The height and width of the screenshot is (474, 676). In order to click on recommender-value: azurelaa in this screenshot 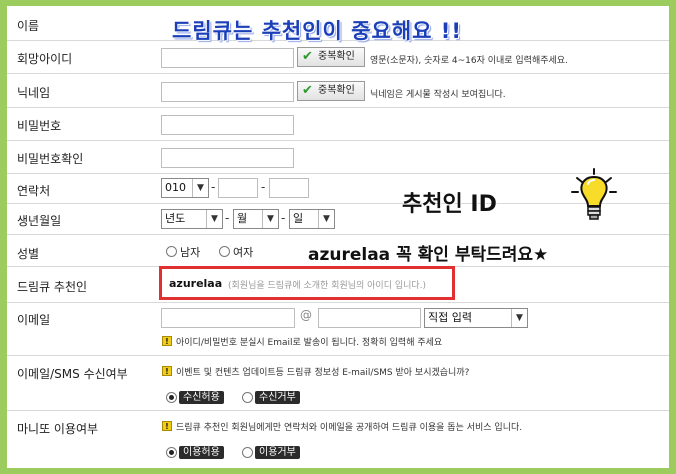, I will do `click(195, 283)`.